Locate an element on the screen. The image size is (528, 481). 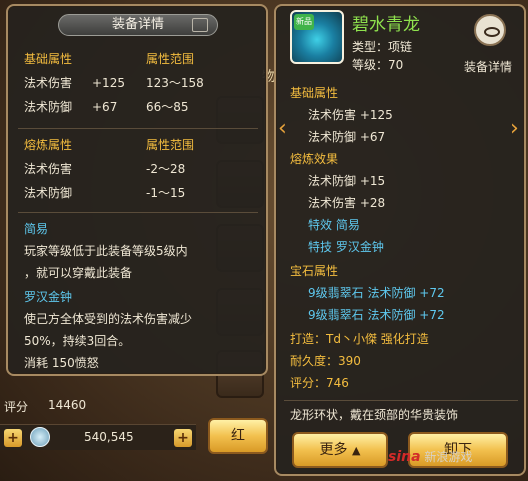
gem-attr-title: 宝石属性 is located at coordinates (314, 271).